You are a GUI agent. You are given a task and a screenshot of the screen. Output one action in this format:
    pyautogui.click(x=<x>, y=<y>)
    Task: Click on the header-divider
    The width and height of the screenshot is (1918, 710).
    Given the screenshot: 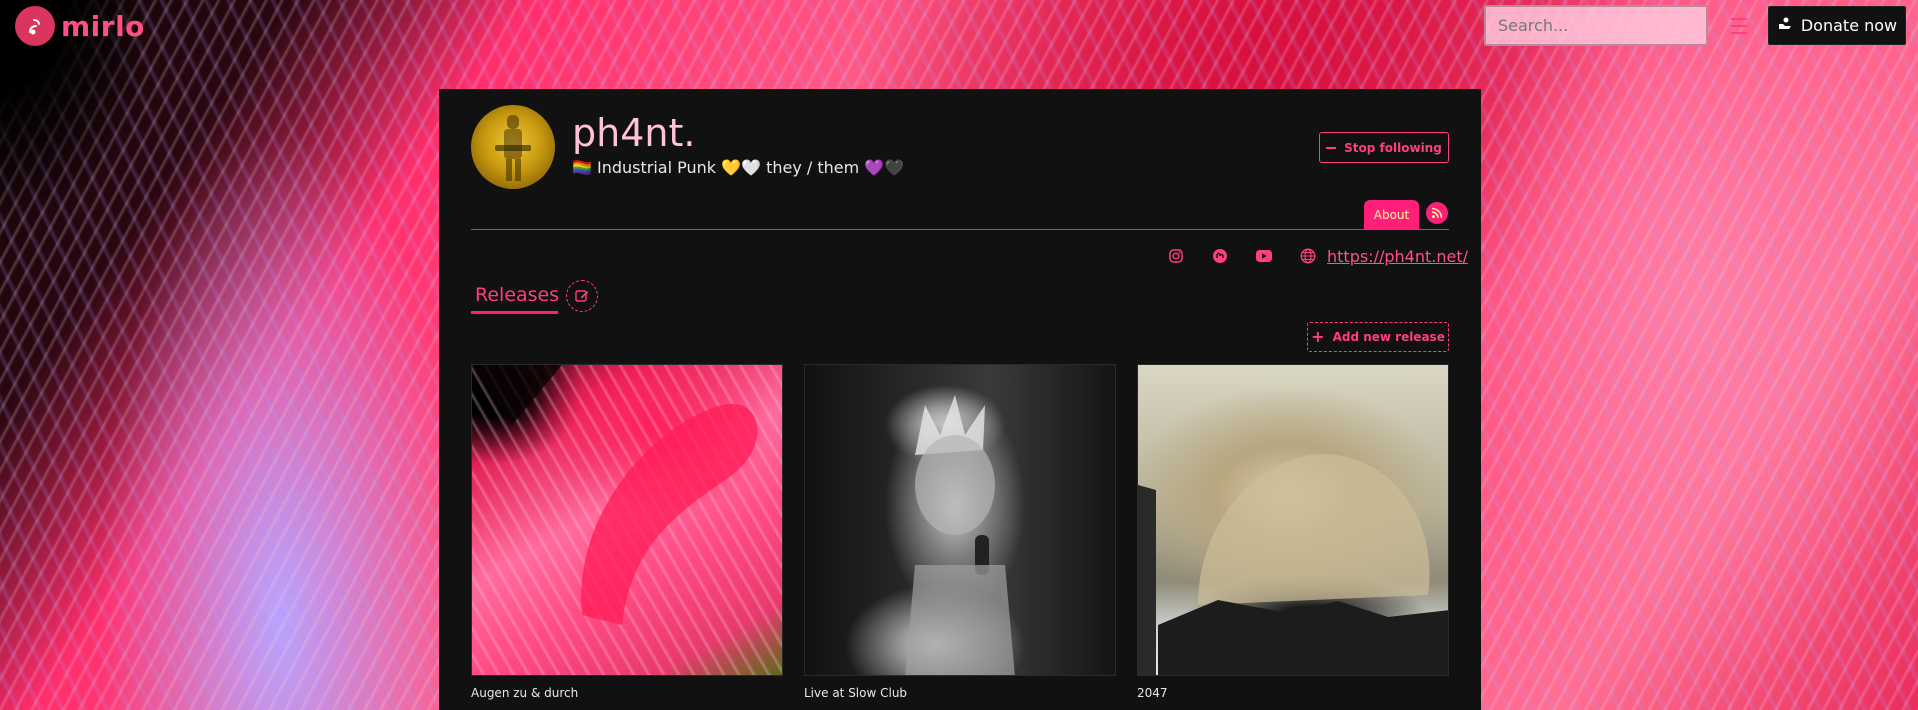 What is the action you would take?
    pyautogui.click(x=960, y=229)
    